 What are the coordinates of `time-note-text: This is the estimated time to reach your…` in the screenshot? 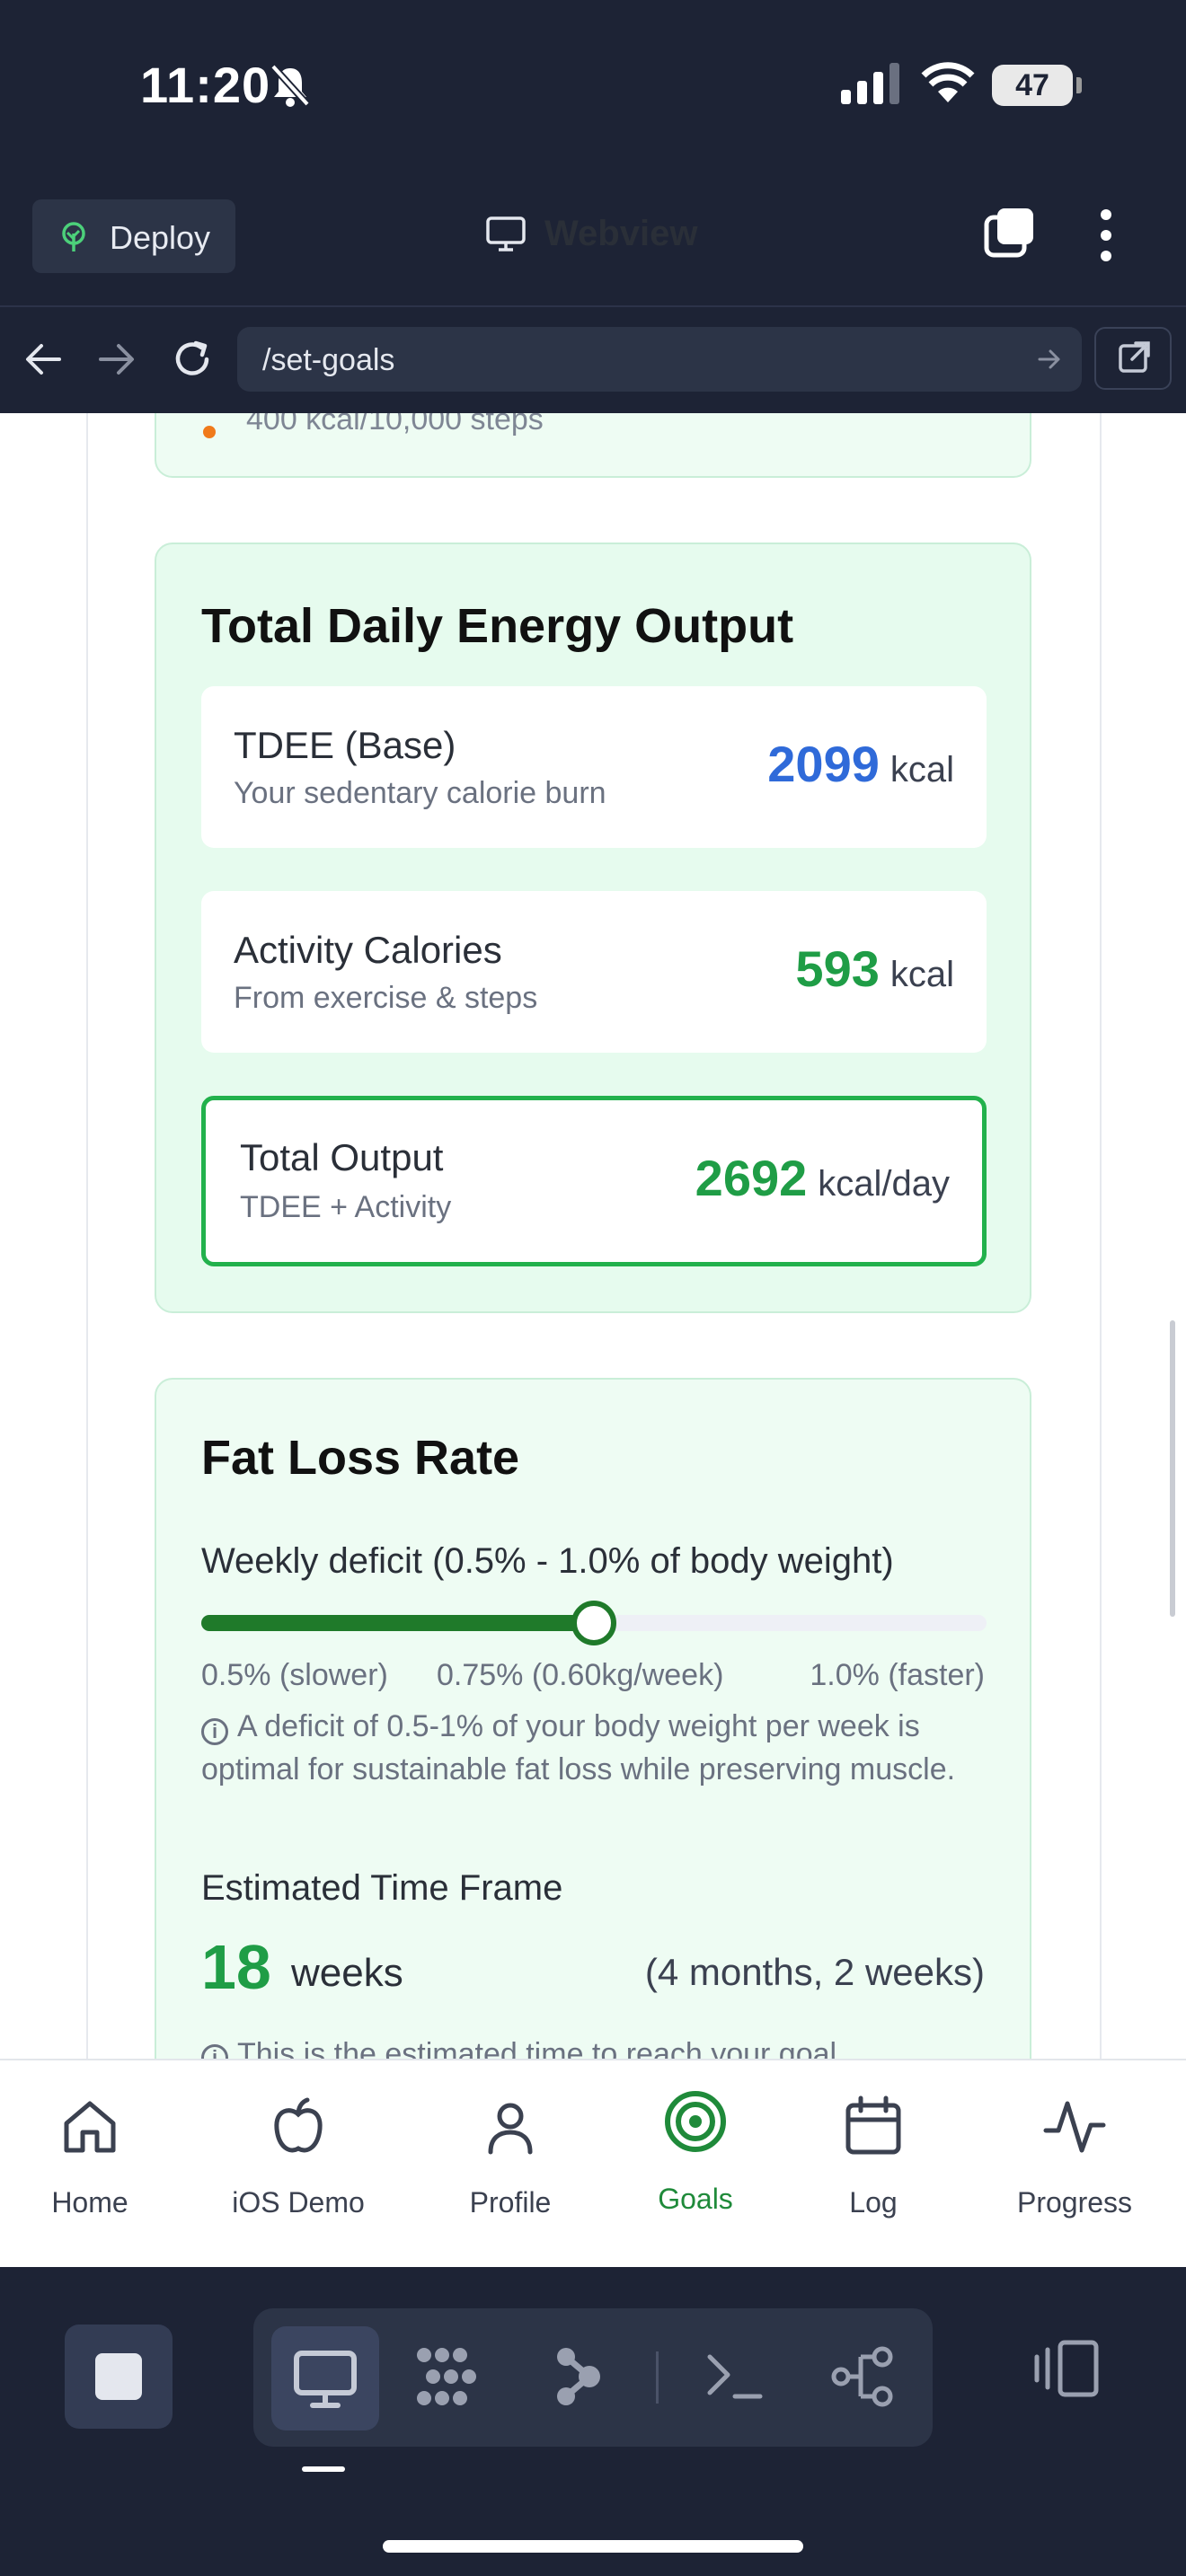 It's located at (537, 2048).